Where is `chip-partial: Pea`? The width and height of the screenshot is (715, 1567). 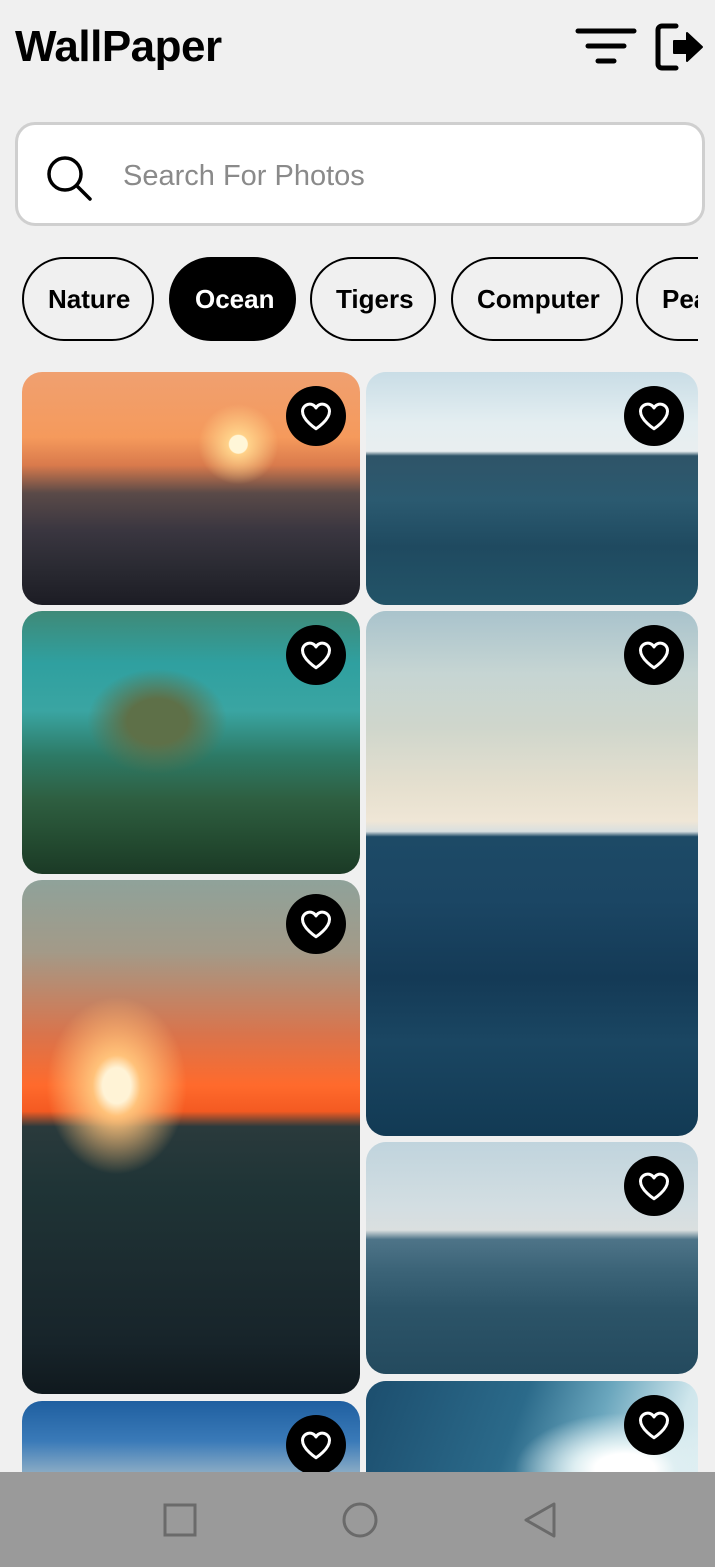
chip-partial: Pea is located at coordinates (667, 299).